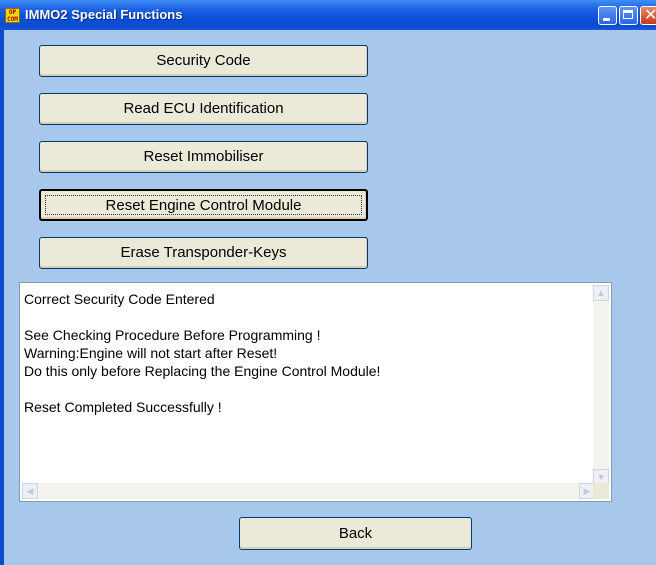 The width and height of the screenshot is (656, 565). Describe the element at coordinates (203, 205) in the screenshot. I see `reset-engine-control-module-button: Reset Engine Control Module` at that location.